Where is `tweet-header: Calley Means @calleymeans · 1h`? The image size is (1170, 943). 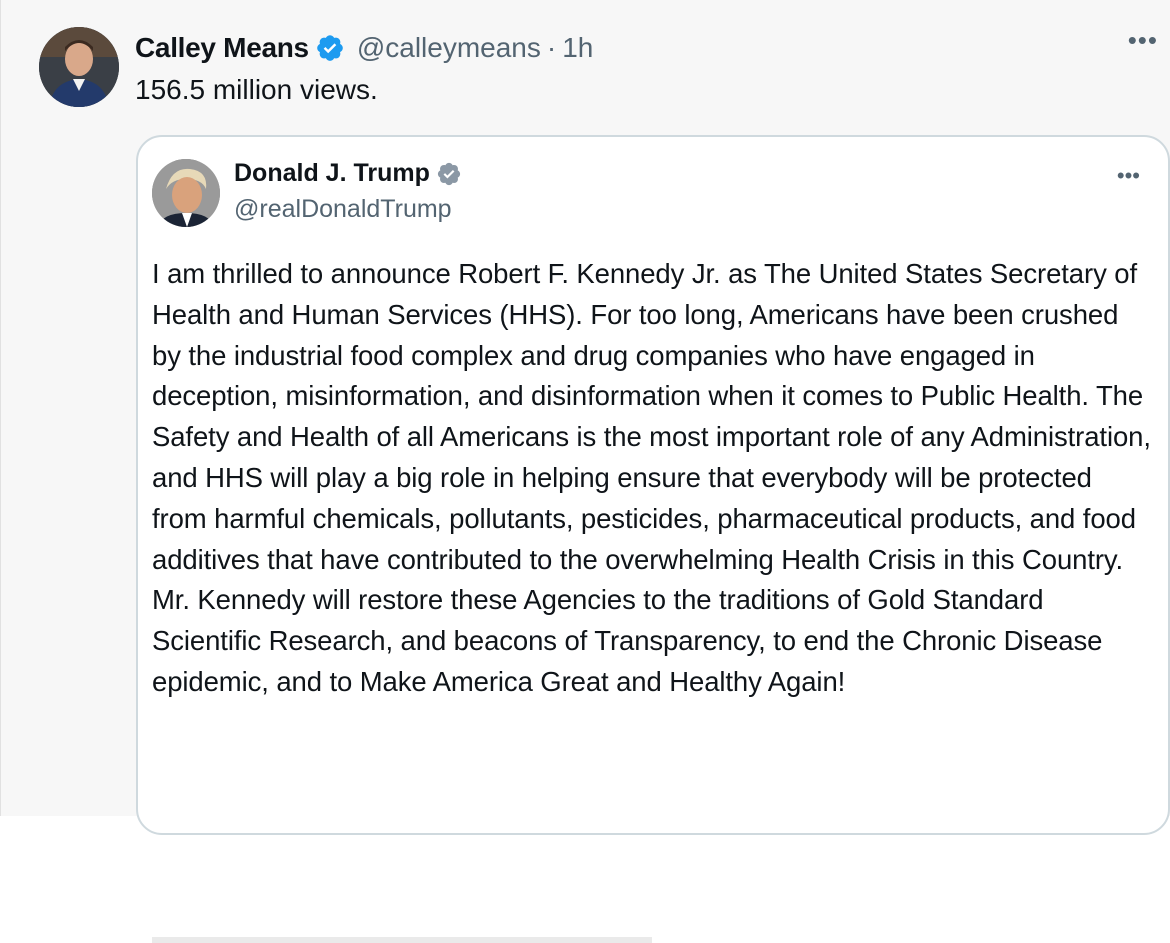
tweet-header: Calley Means @calleymeans · 1h is located at coordinates (364, 48).